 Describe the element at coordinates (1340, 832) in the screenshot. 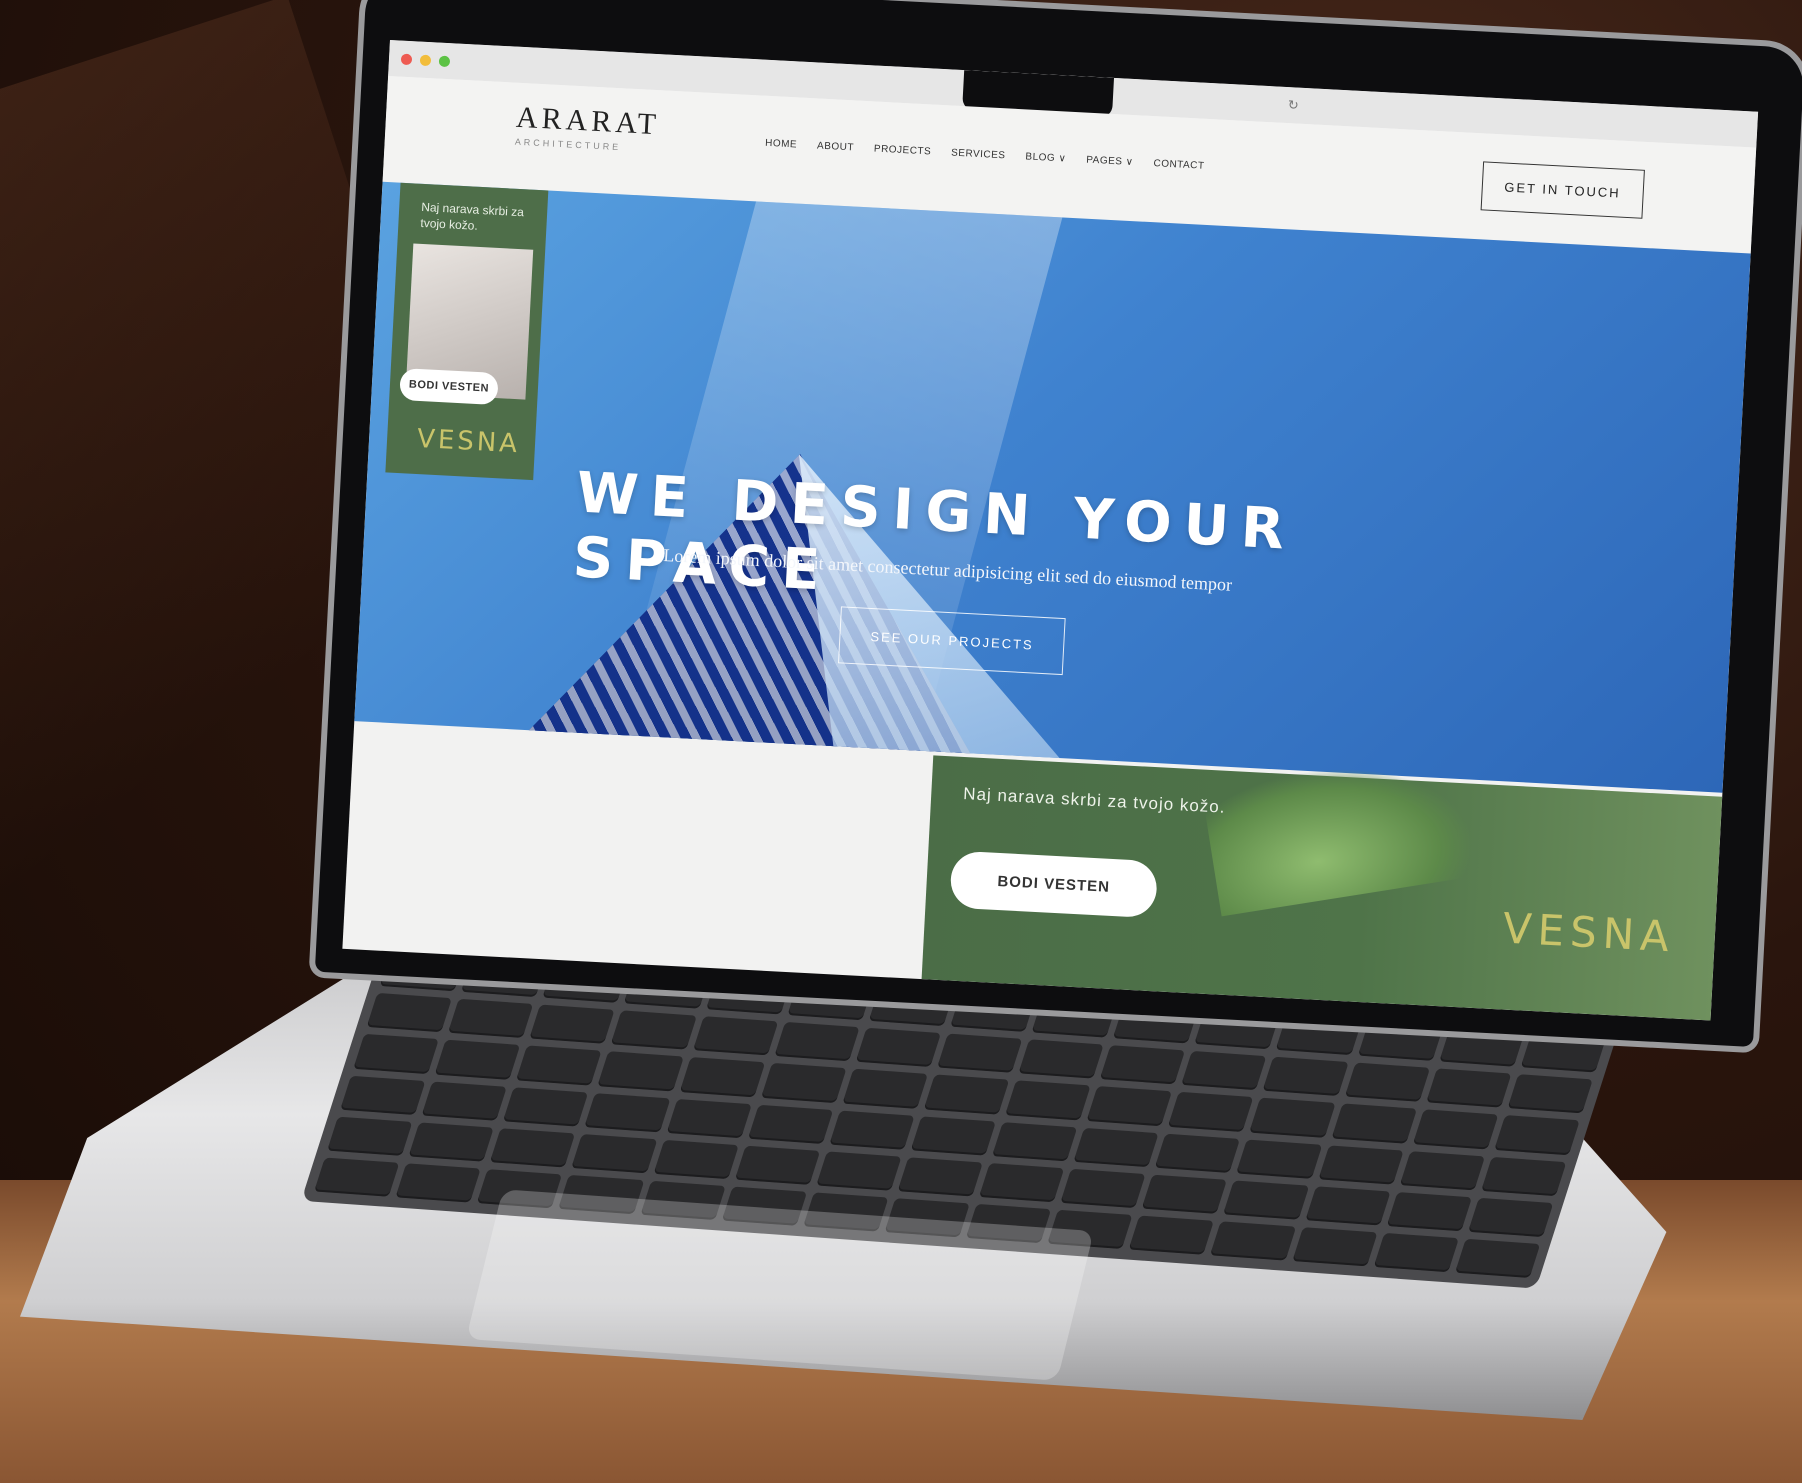

I see `aloe-leaf-image` at that location.